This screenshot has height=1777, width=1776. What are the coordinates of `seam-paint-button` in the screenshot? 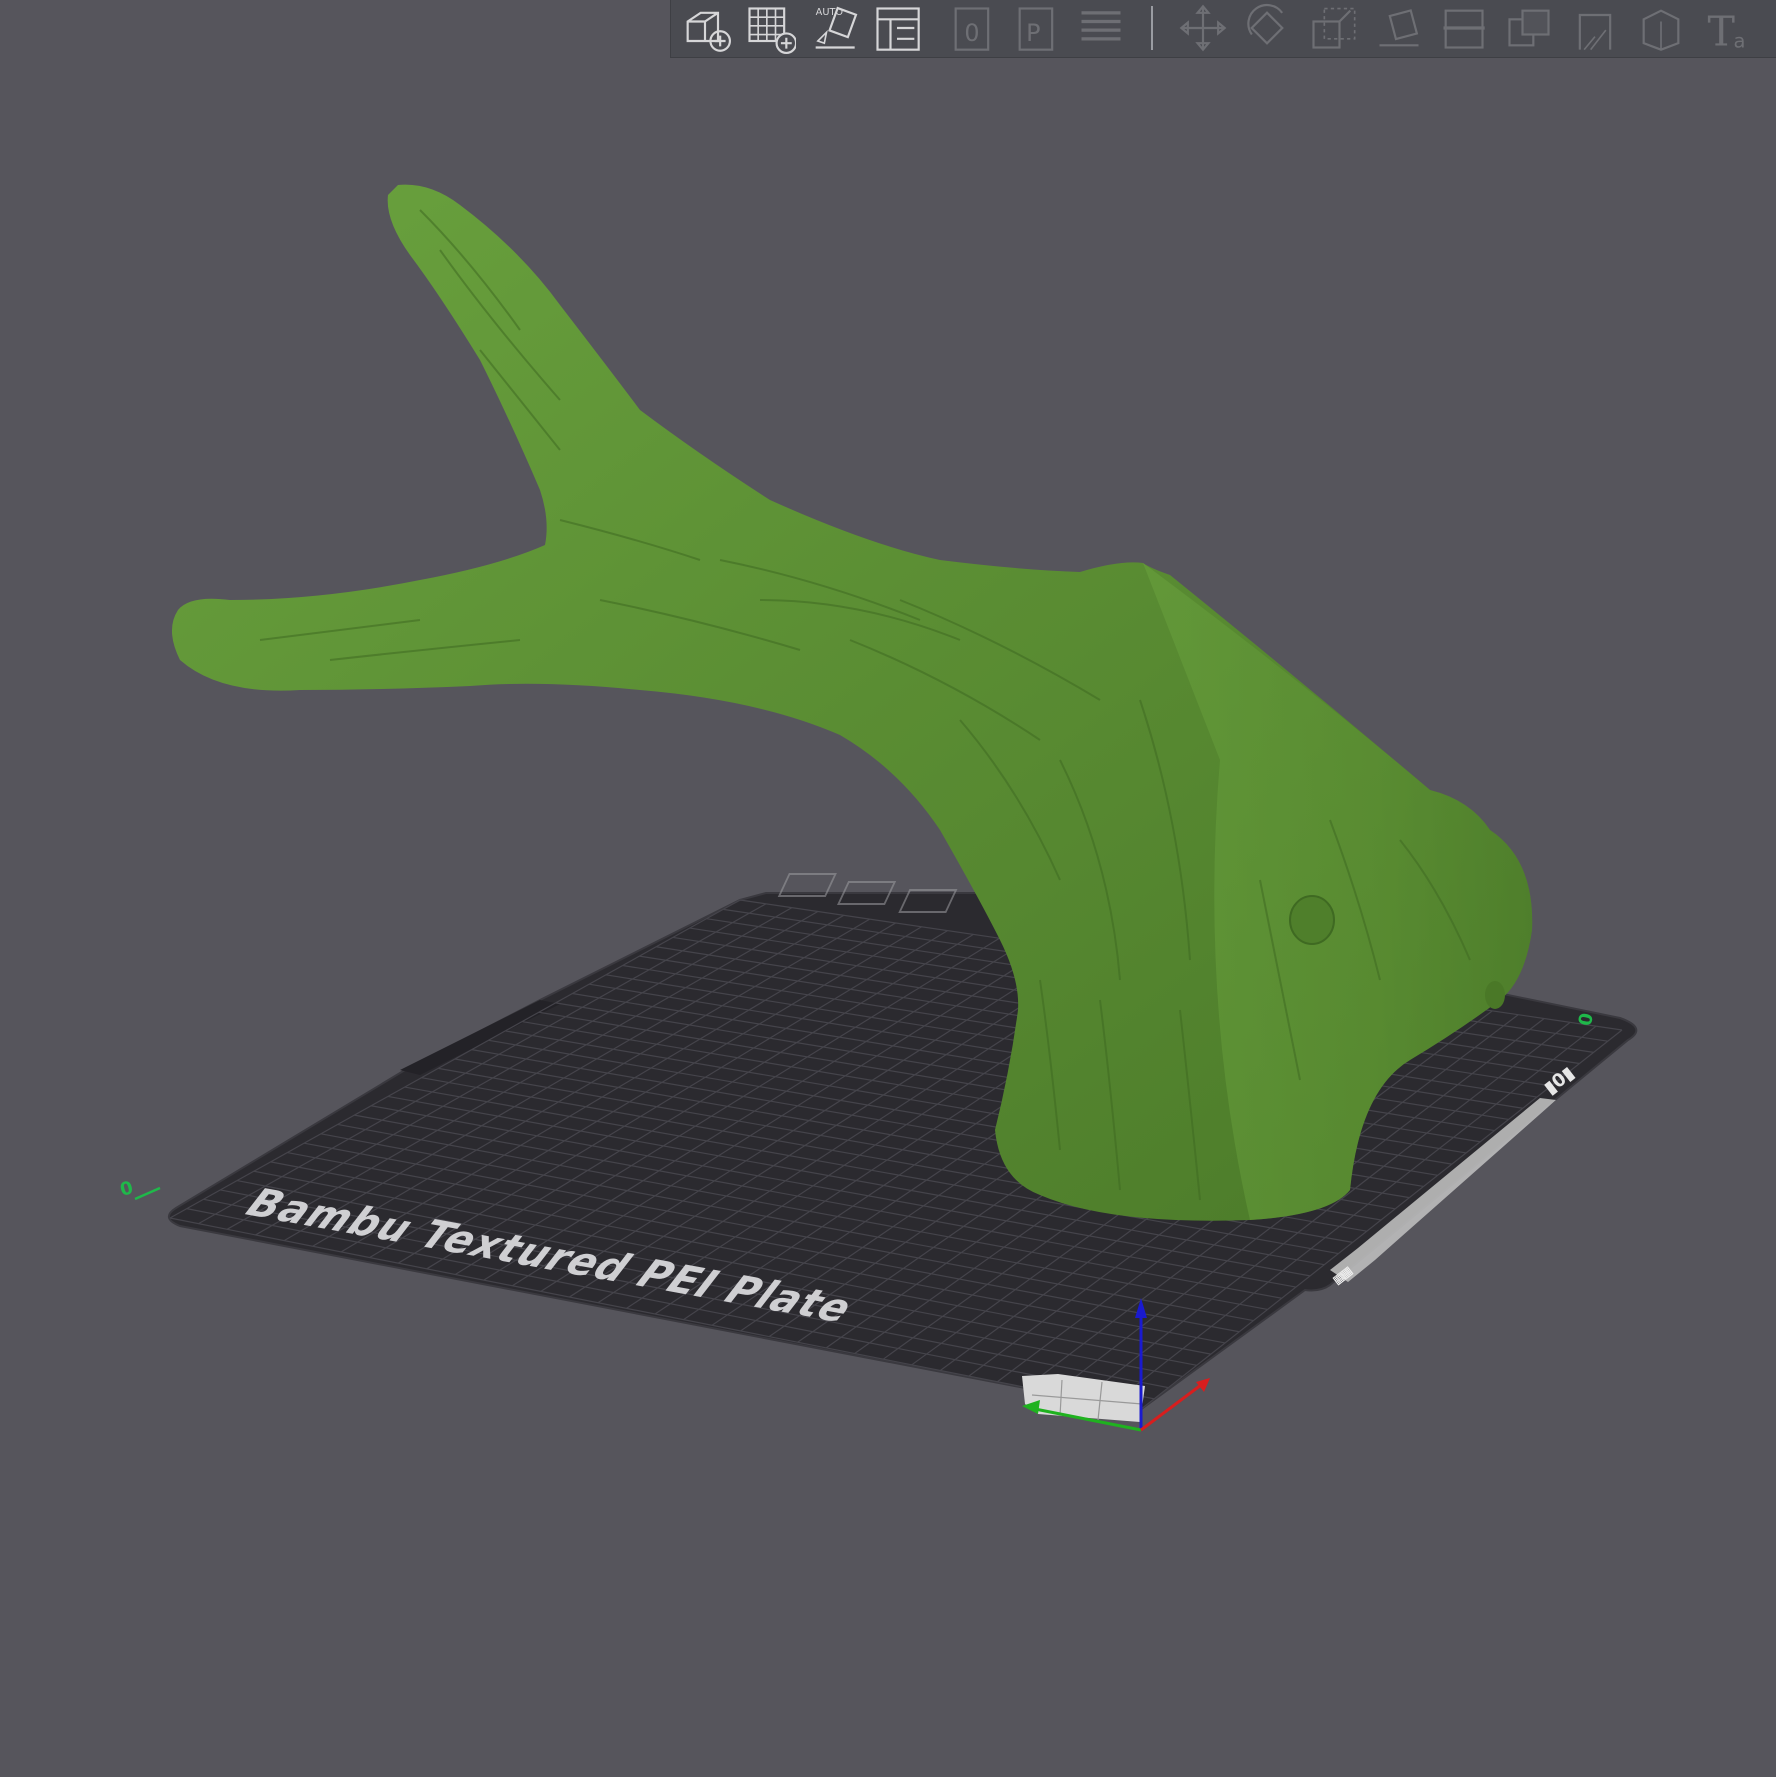 It's located at (1661, 28).